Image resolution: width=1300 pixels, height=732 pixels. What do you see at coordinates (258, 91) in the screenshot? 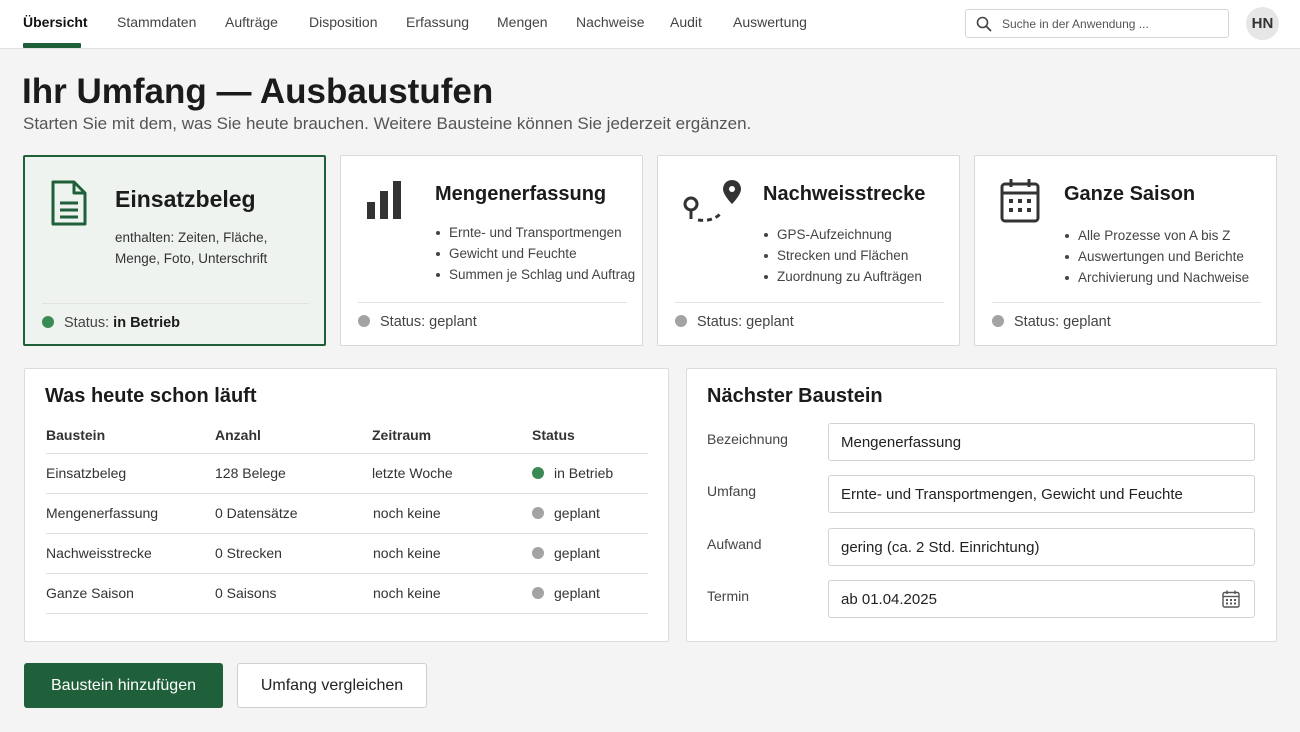
I see `page-title: Ihr Umfang — Ausbaustufen` at bounding box center [258, 91].